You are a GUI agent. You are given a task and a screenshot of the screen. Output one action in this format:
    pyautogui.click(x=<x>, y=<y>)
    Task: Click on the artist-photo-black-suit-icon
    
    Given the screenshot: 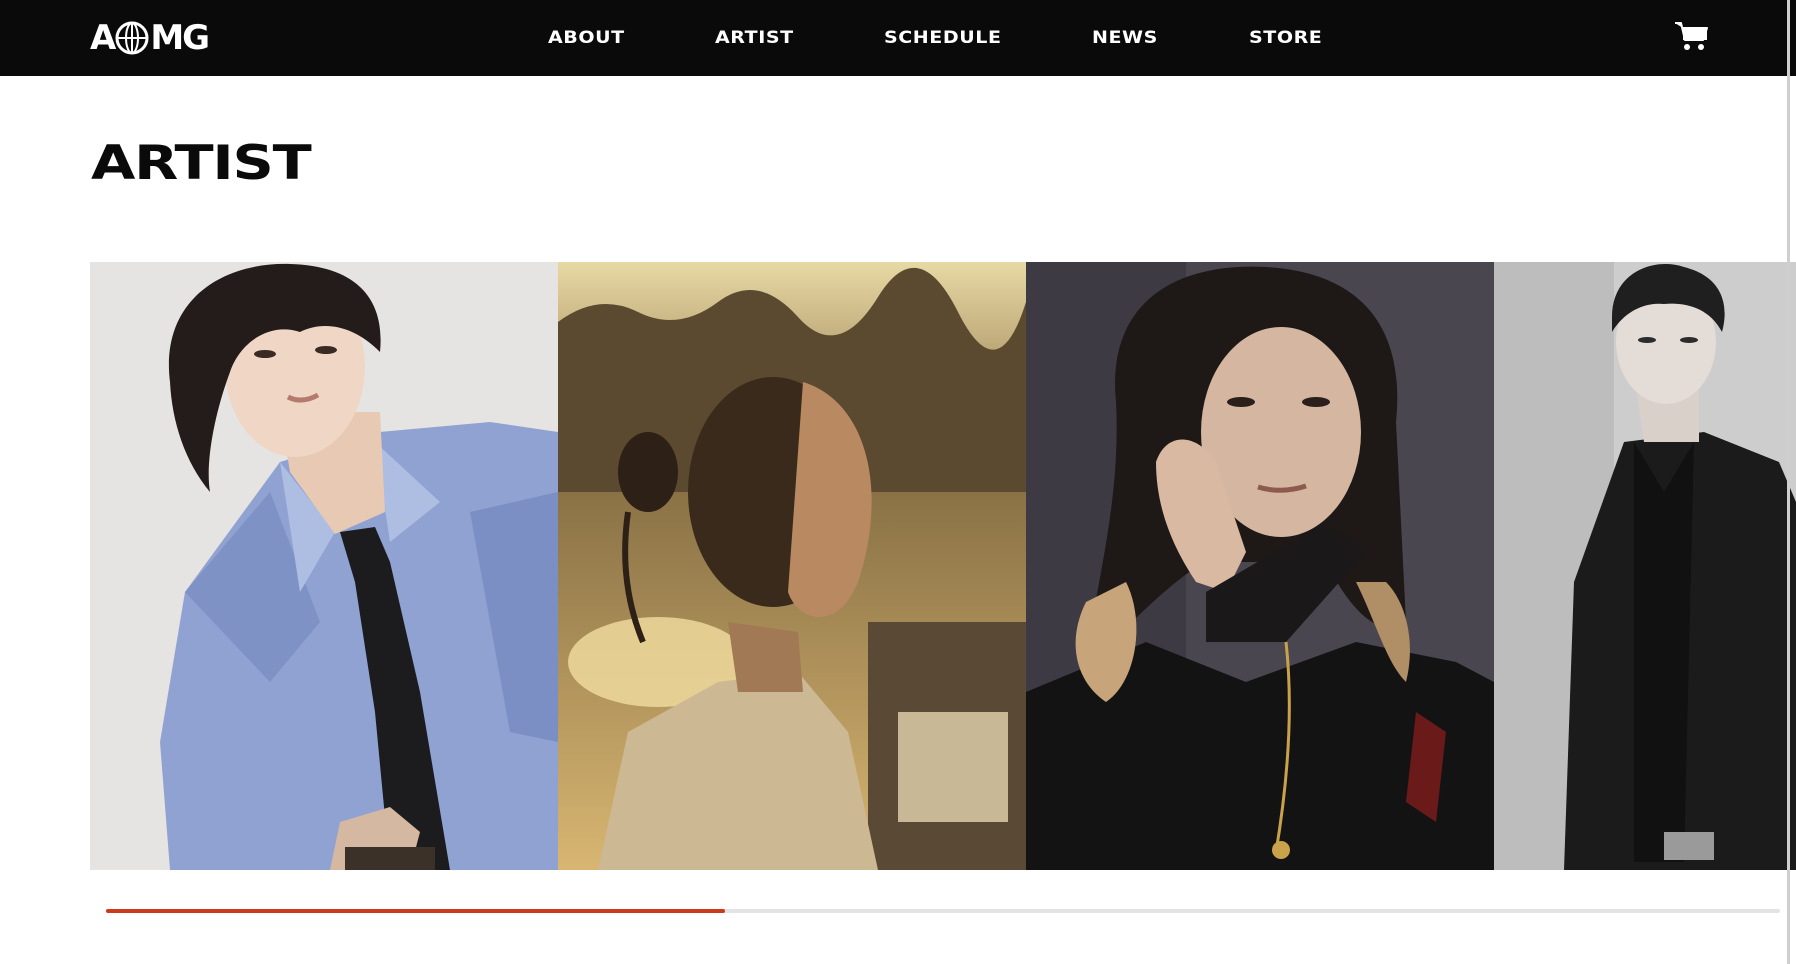 What is the action you would take?
    pyautogui.click(x=1645, y=566)
    